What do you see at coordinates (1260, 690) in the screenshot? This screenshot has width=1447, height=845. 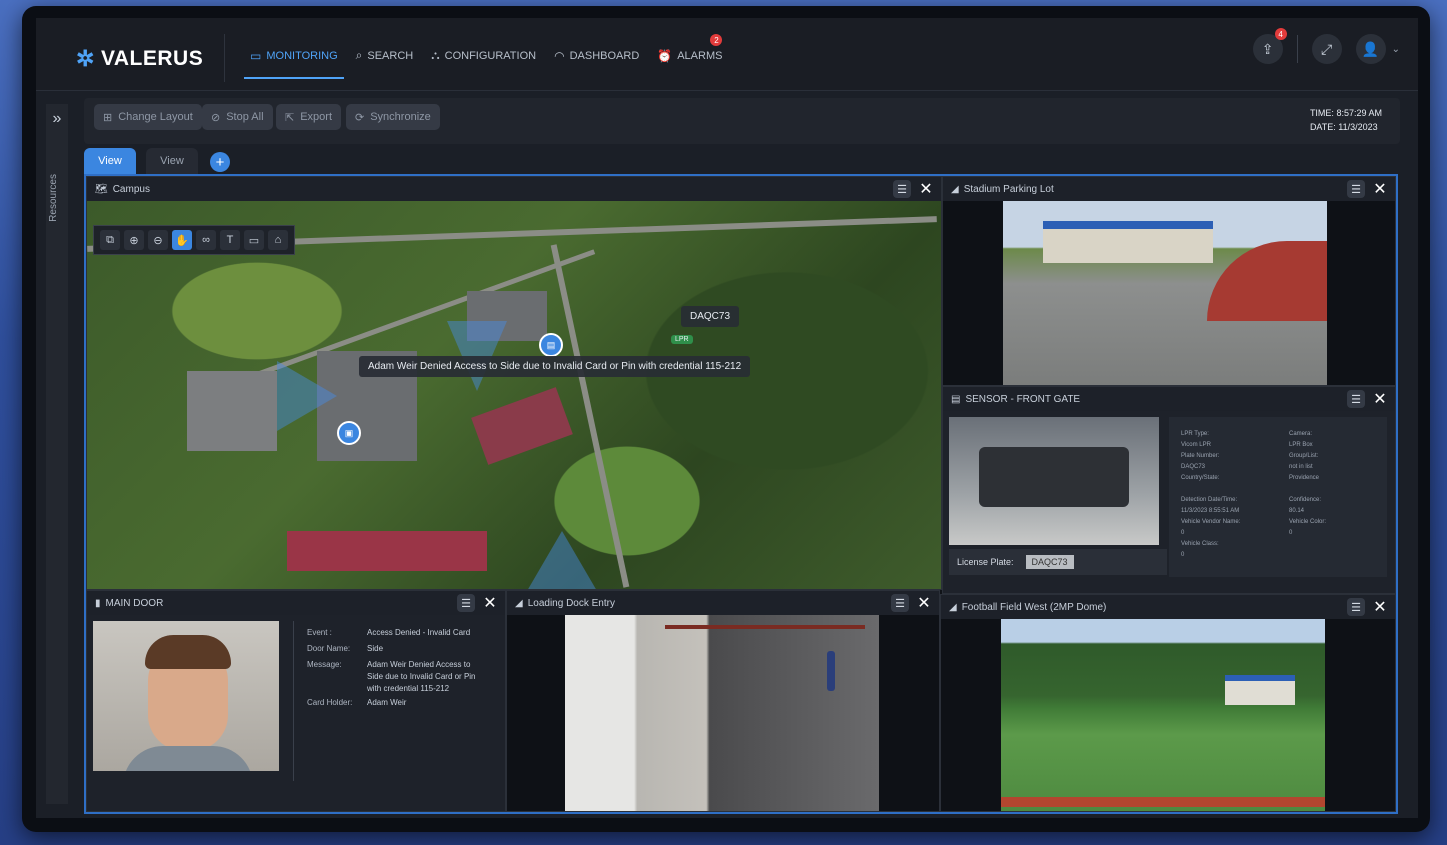 I see `field-house` at bounding box center [1260, 690].